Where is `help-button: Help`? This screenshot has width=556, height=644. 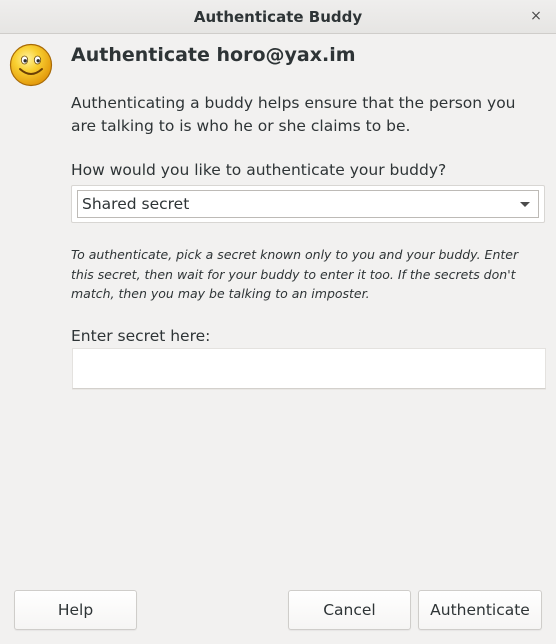 help-button: Help is located at coordinates (75, 610).